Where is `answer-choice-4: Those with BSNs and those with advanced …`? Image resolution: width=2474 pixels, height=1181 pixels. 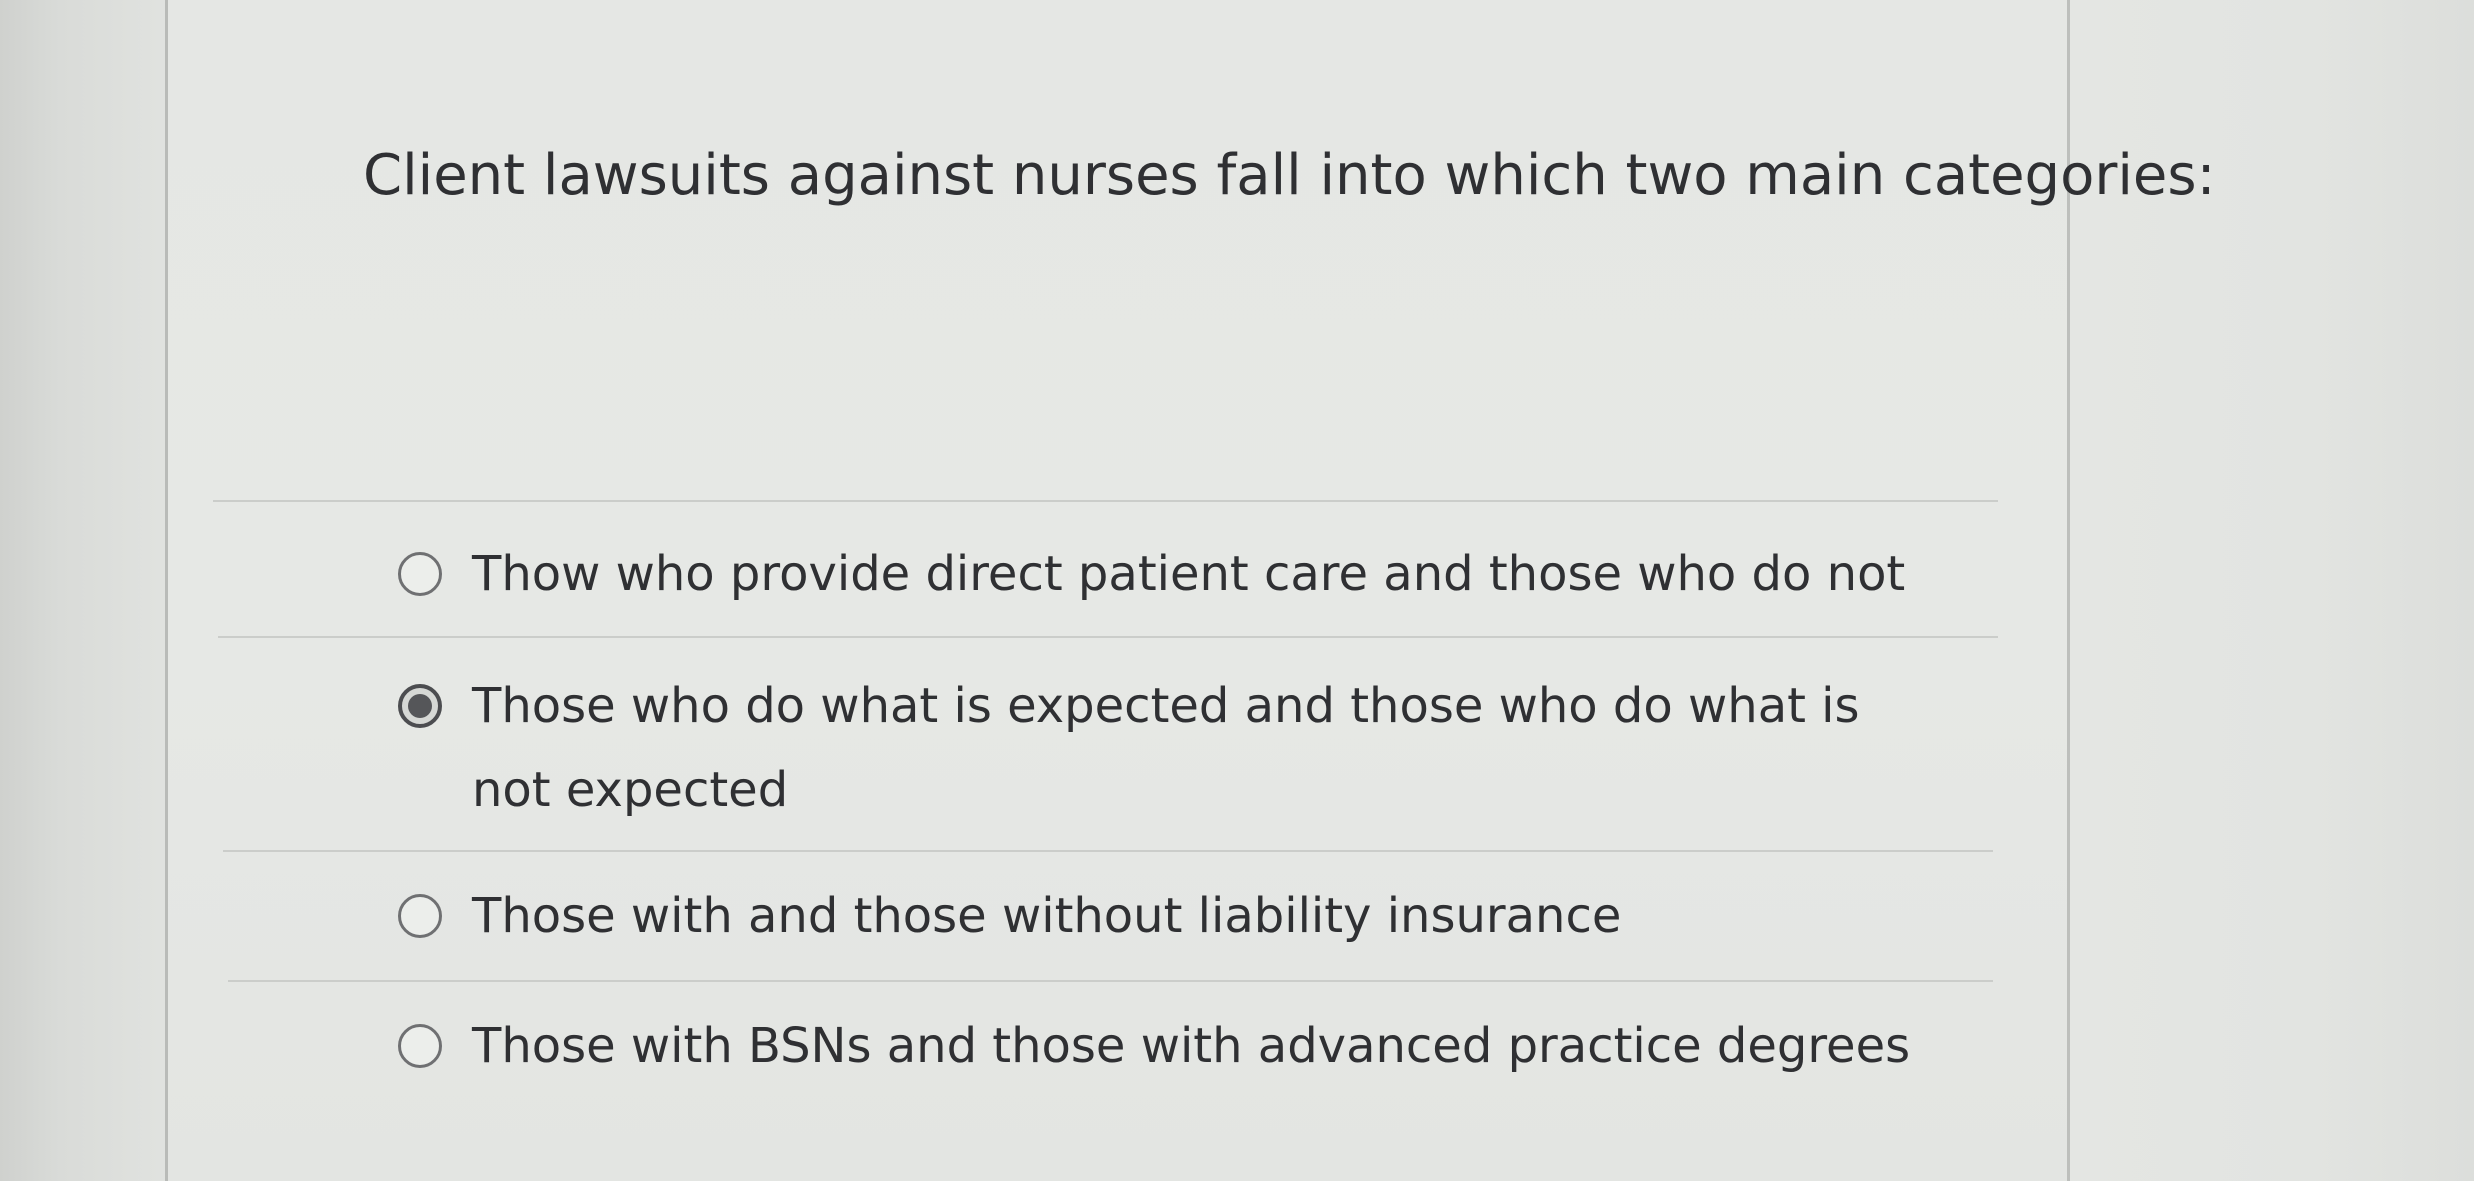 answer-choice-4: Those with BSNs and those with advanced … is located at coordinates (1248, 1050).